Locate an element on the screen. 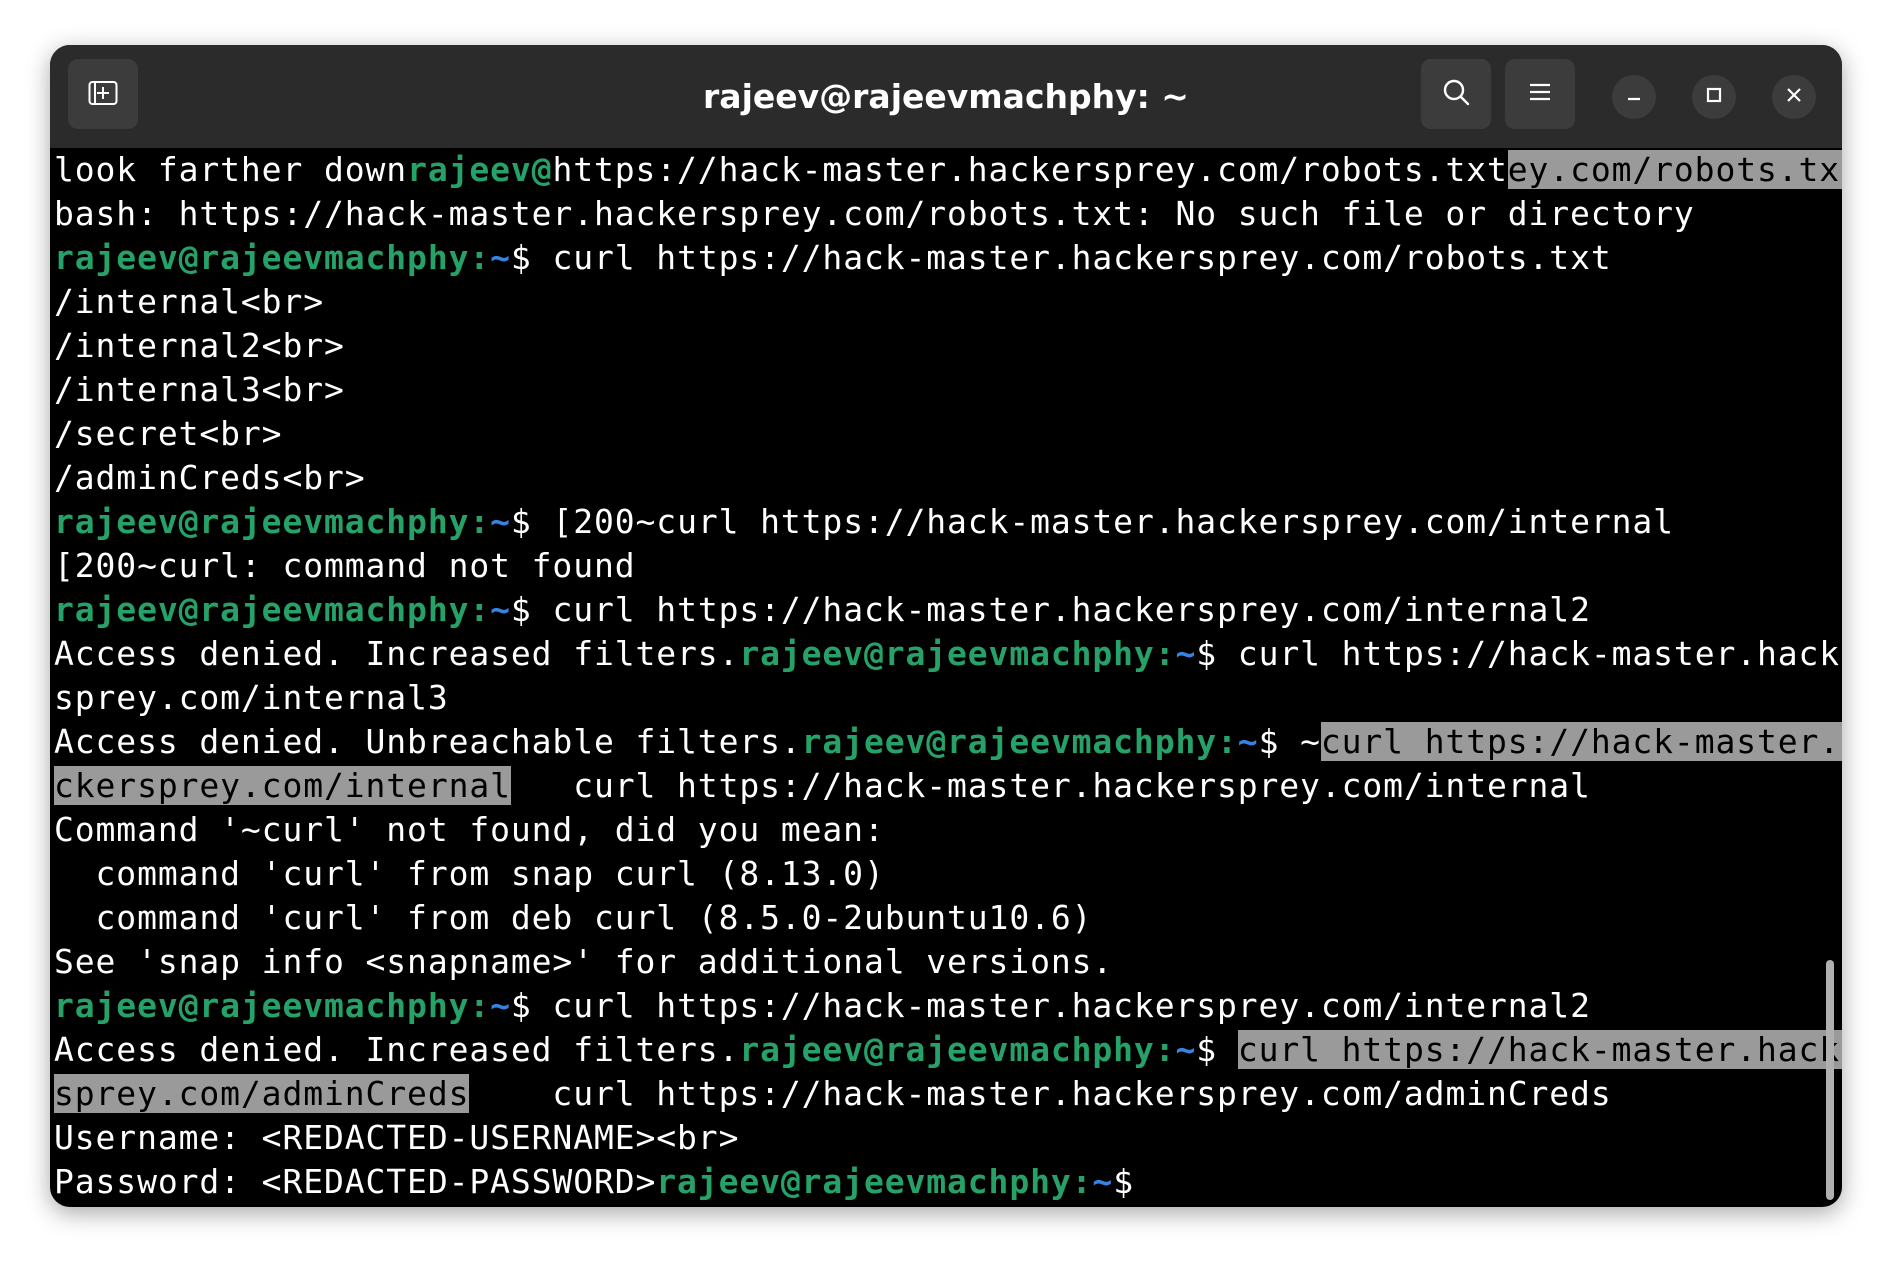 This screenshot has height=1266, width=1892. terminal-text: Password: <REDACTED-PASSWORD> is located at coordinates (355, 1181).